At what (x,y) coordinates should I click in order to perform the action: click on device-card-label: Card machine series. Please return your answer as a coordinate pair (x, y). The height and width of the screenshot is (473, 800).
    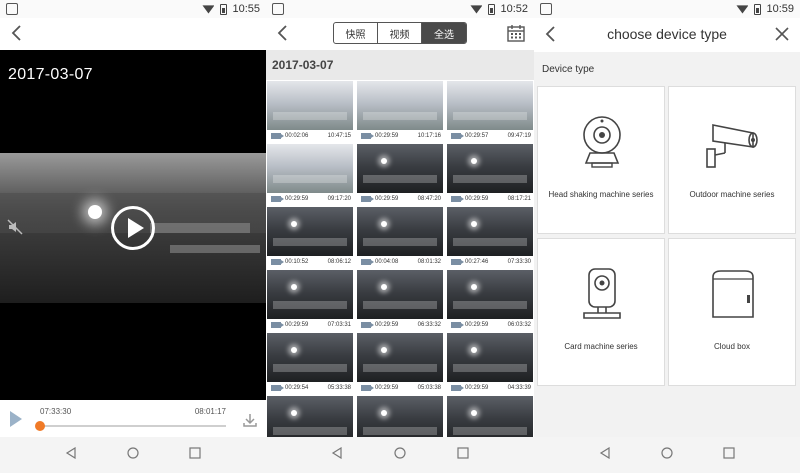
    Looking at the image, I should click on (601, 346).